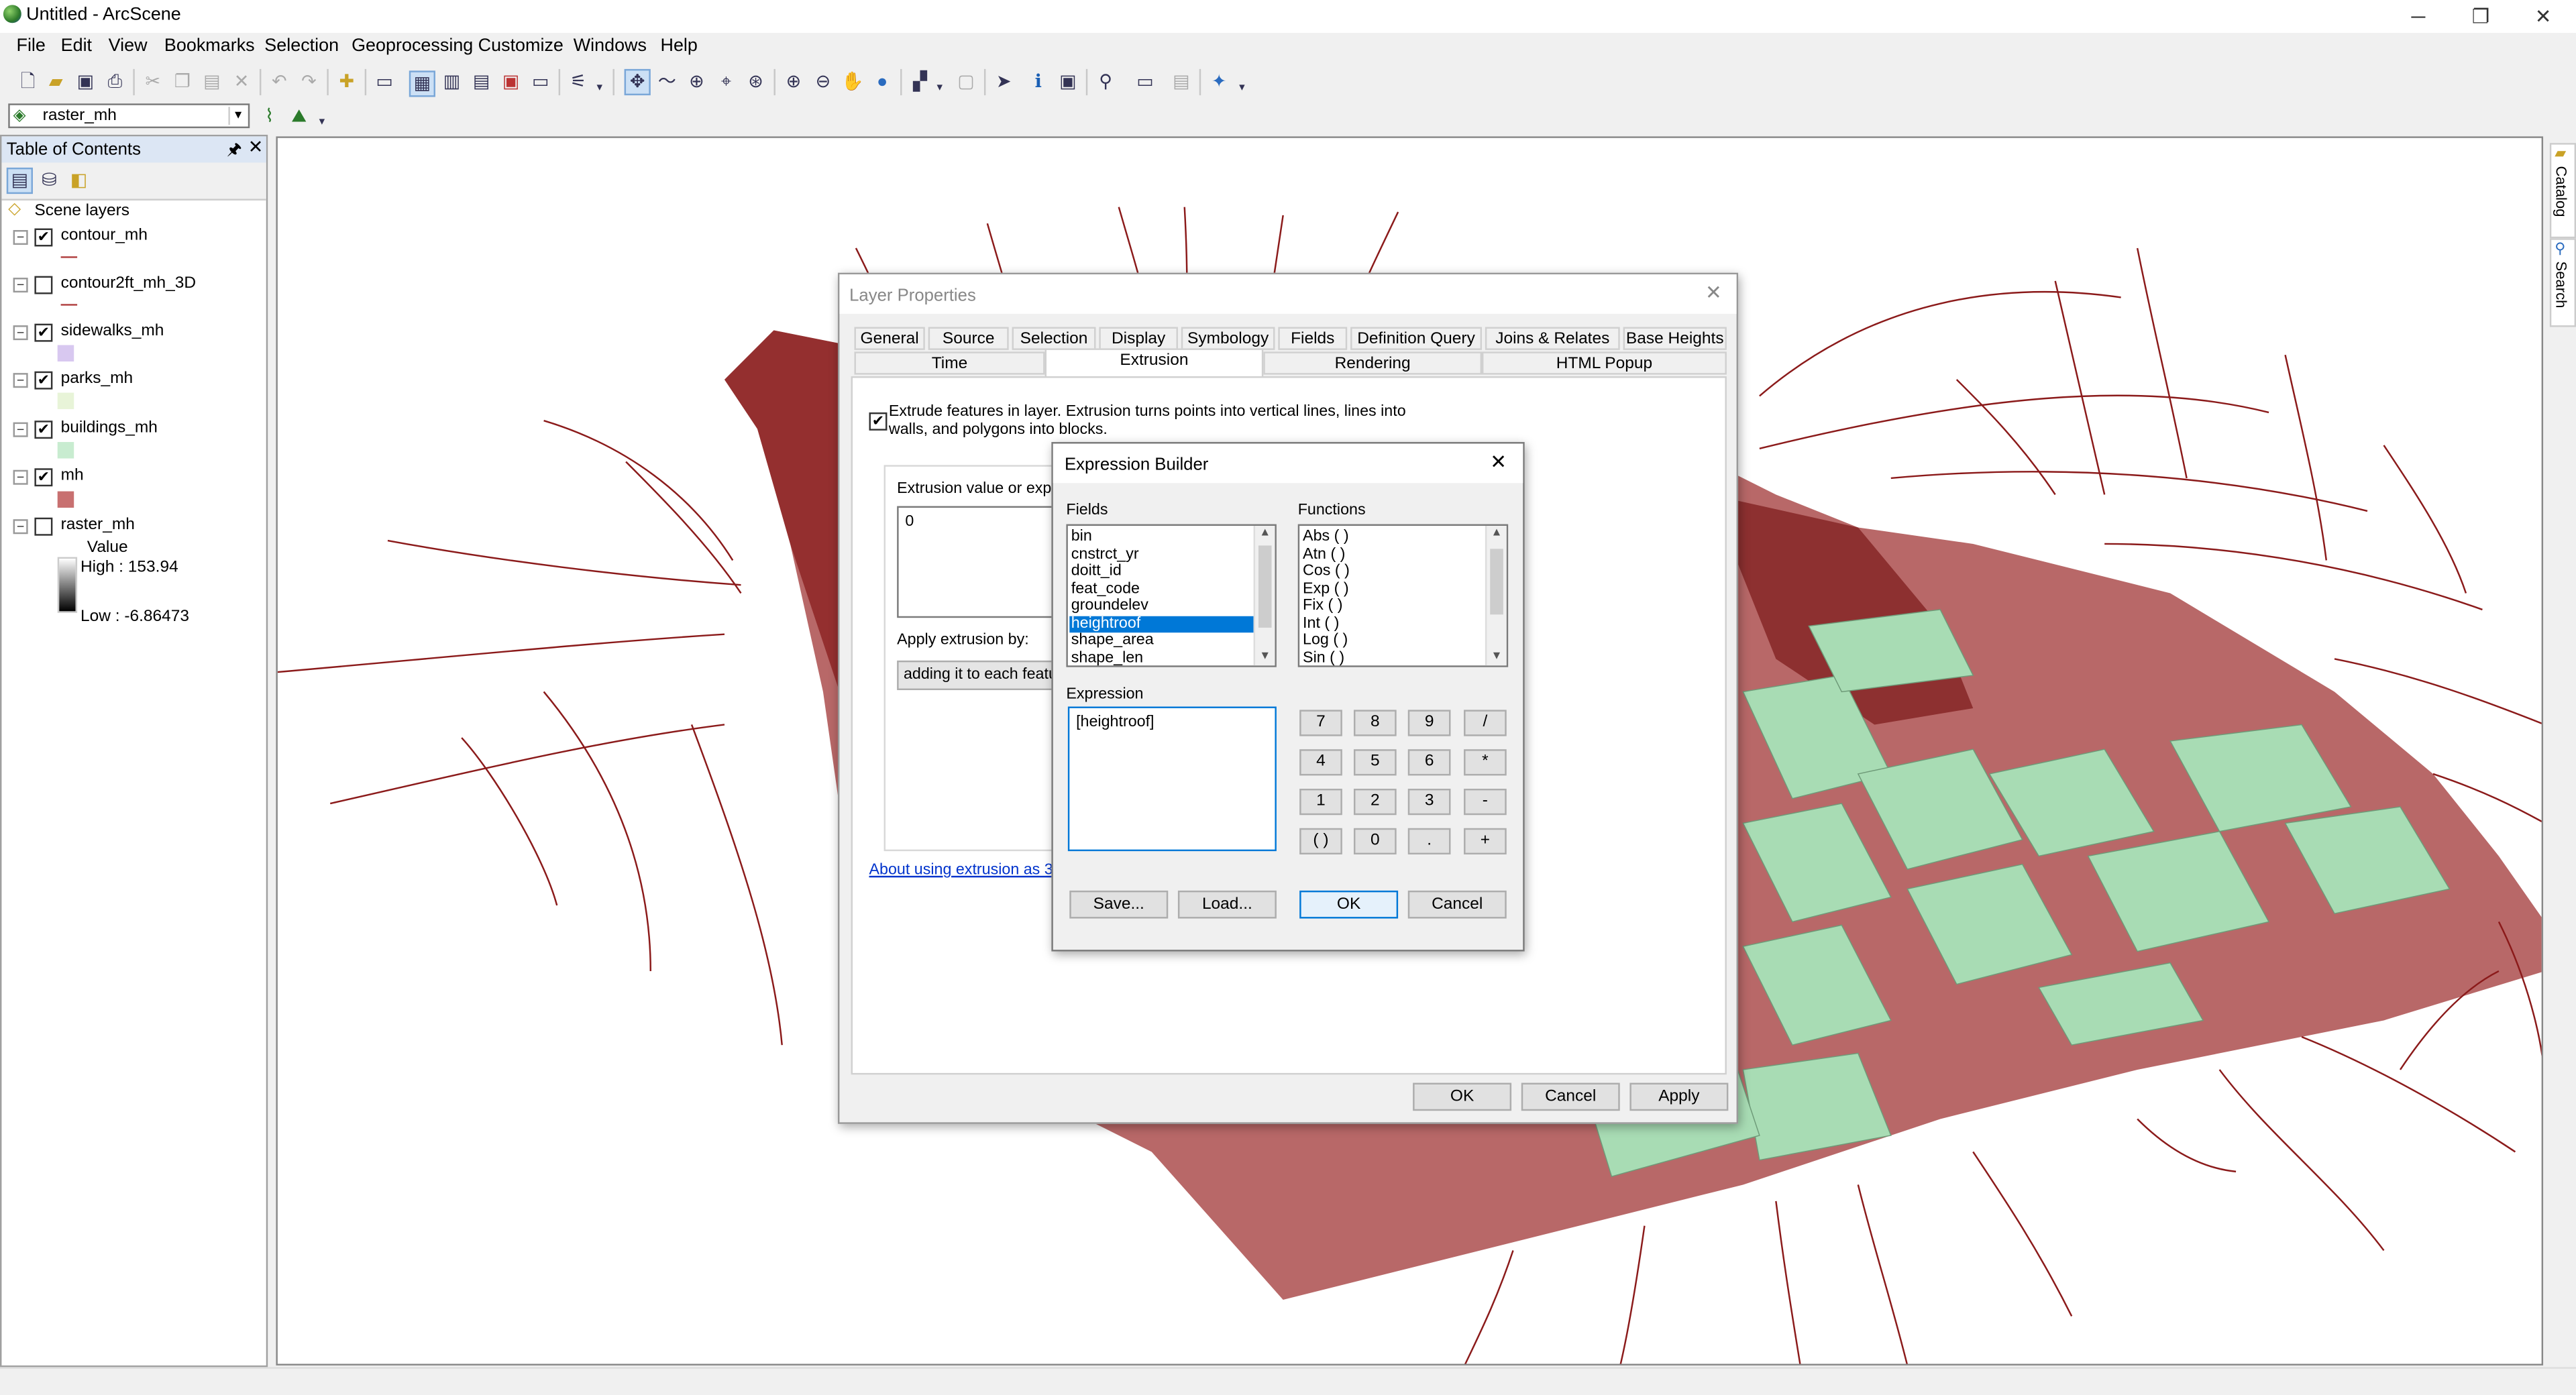 This screenshot has height=1395, width=2576. What do you see at coordinates (133, 476) in the screenshot?
I see `toc-layer-mh: − ✔ mh` at bounding box center [133, 476].